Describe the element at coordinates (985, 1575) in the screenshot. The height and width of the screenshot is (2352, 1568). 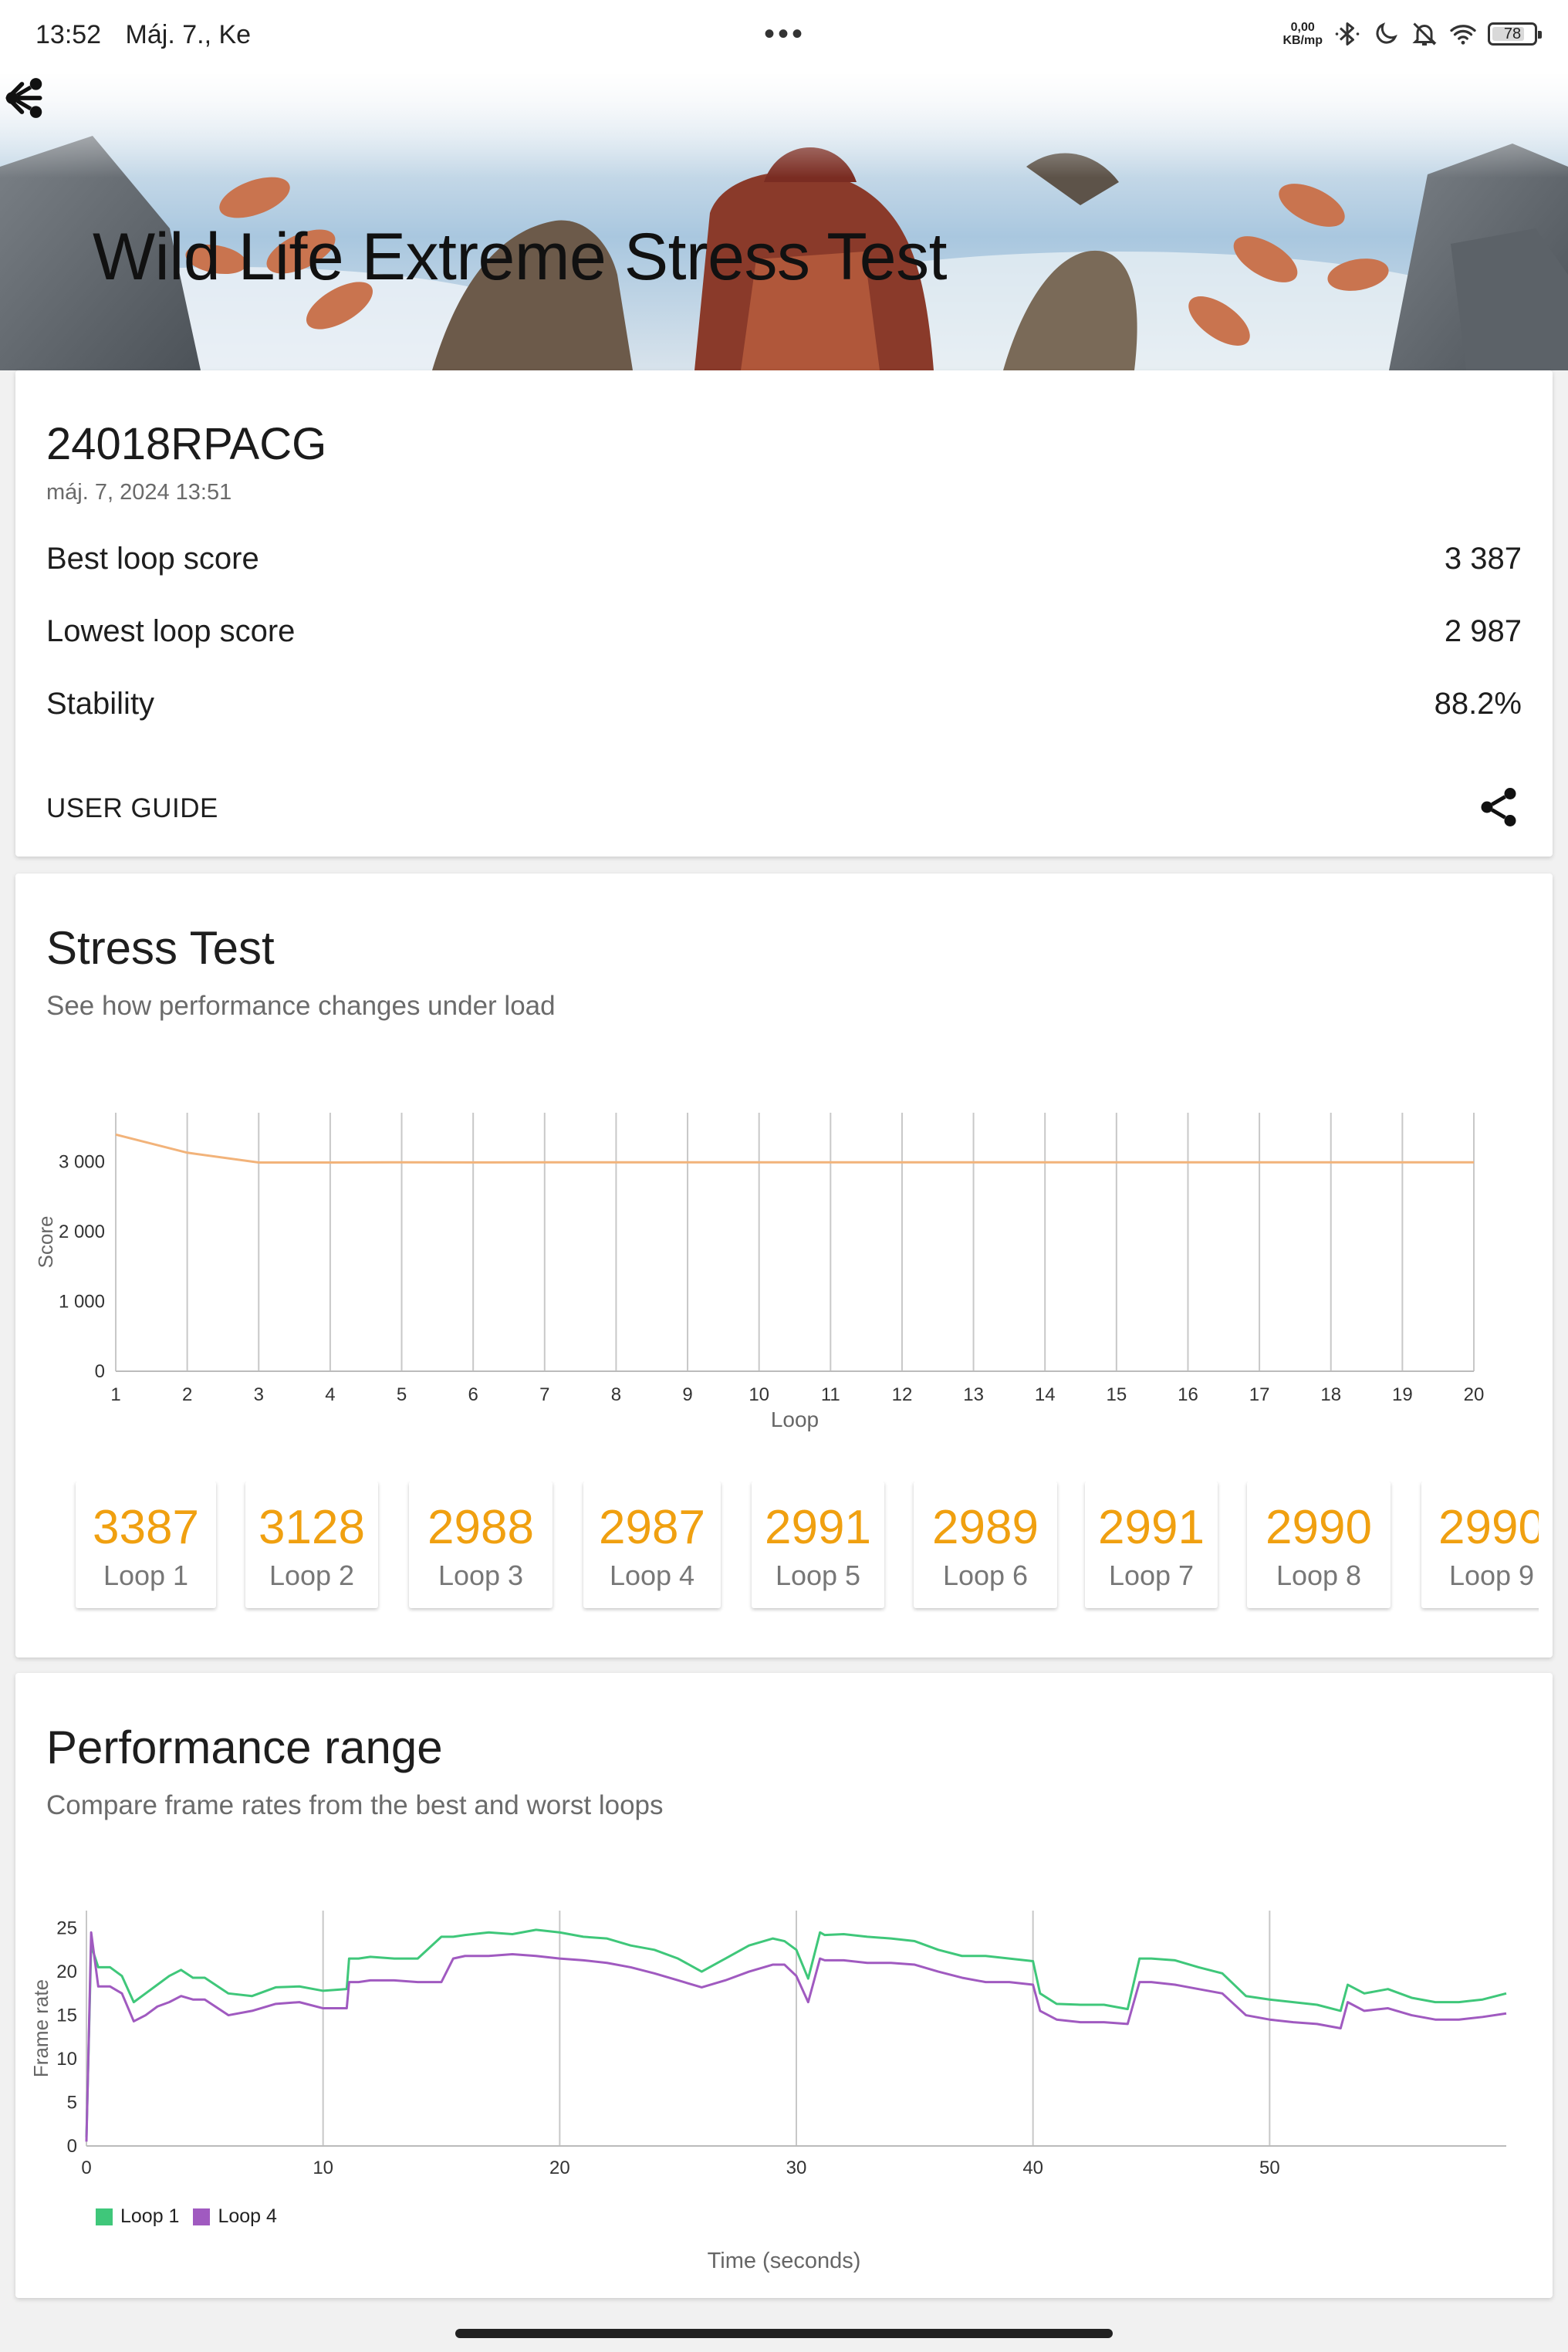
I see `loop-score-label: Loop 6` at that location.